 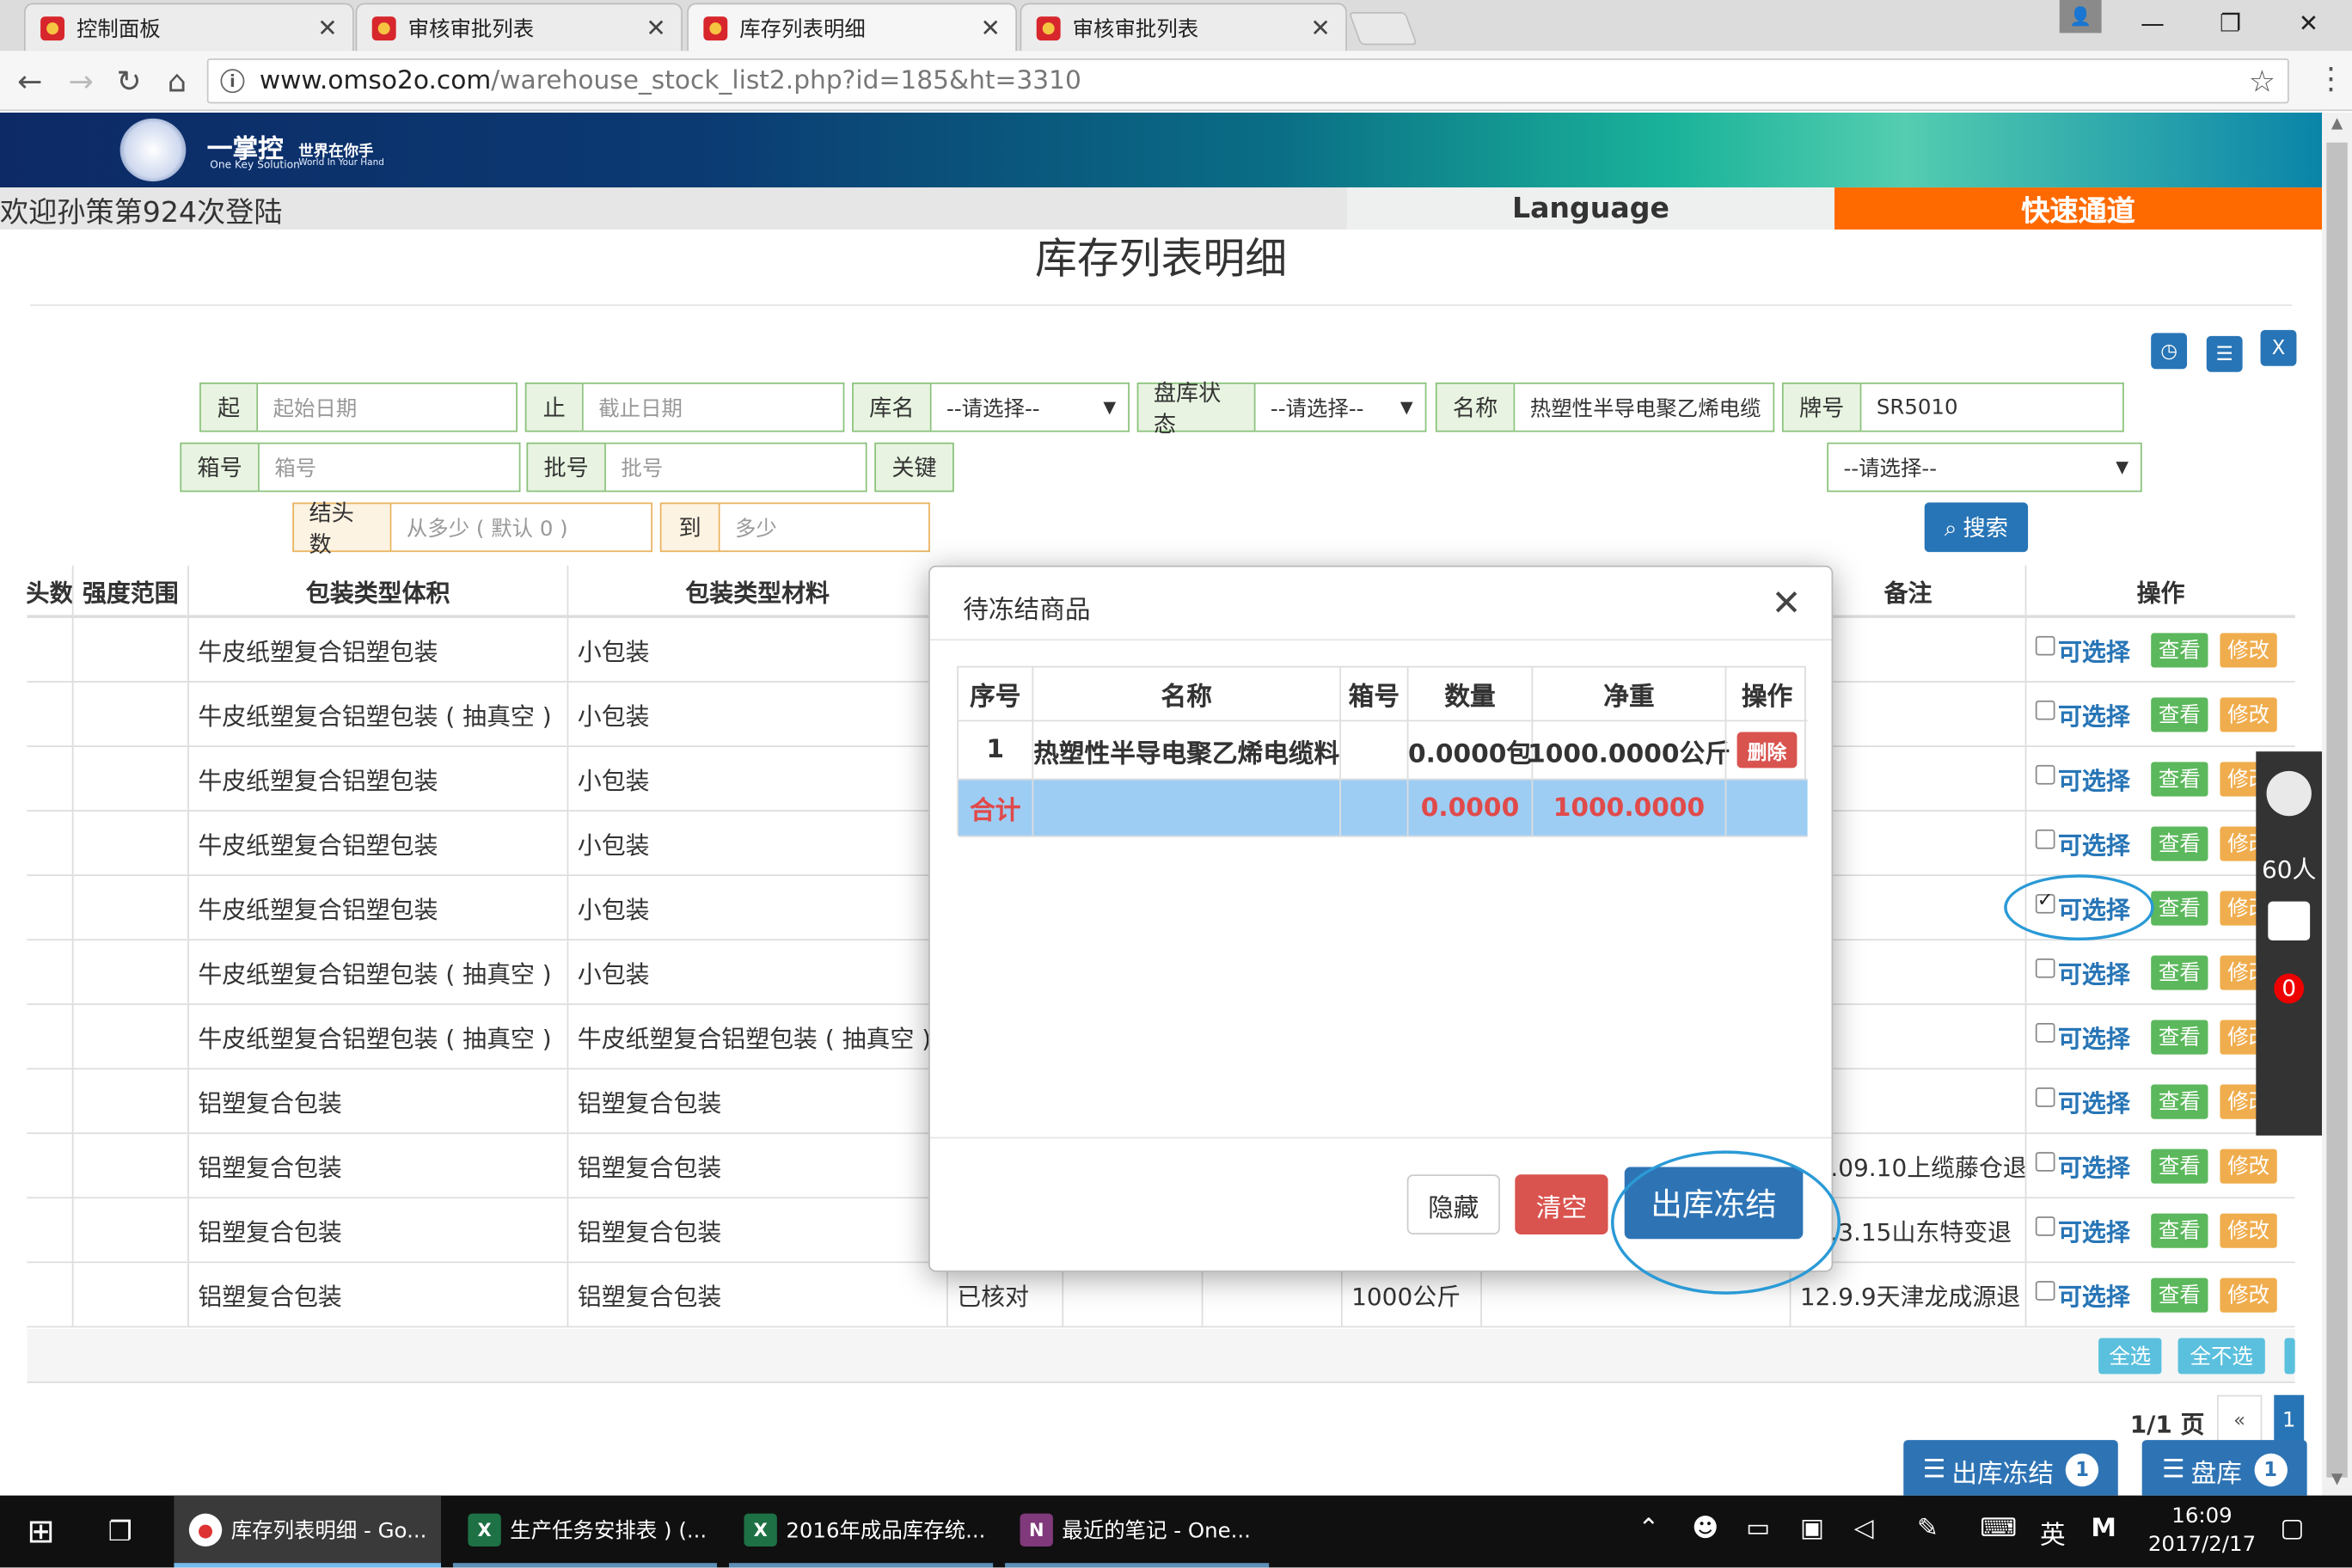 I want to click on browser-tab-1: 控制面板 ✕, so click(x=188, y=27).